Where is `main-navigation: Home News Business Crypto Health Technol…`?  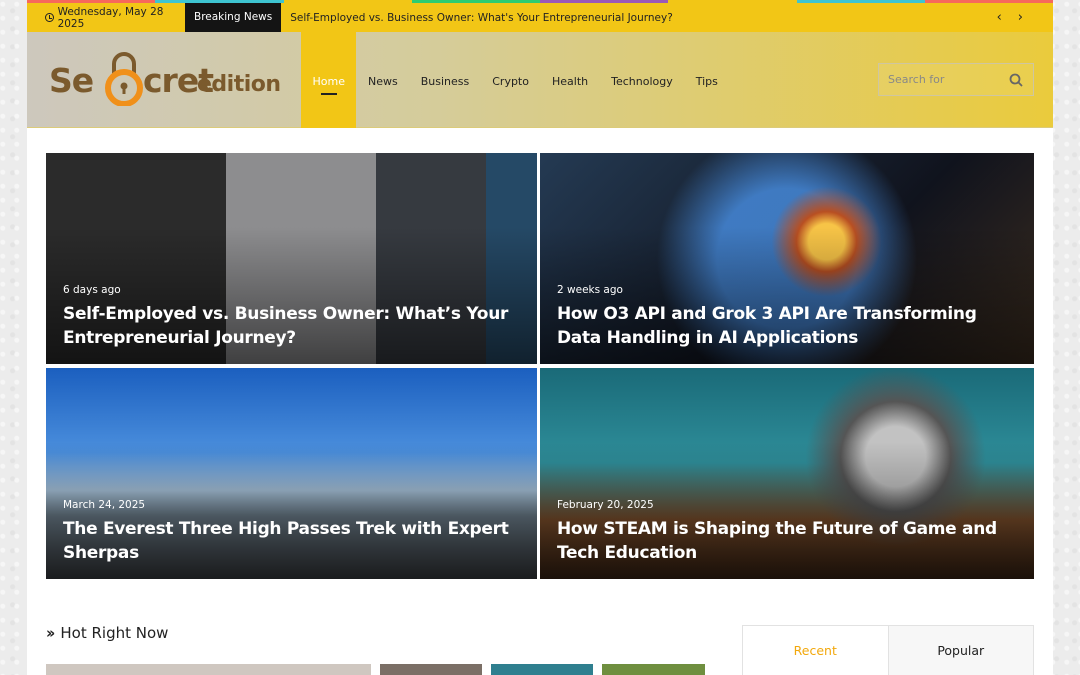
main-navigation: Home News Business Crypto Health Technol… is located at coordinates (515, 81).